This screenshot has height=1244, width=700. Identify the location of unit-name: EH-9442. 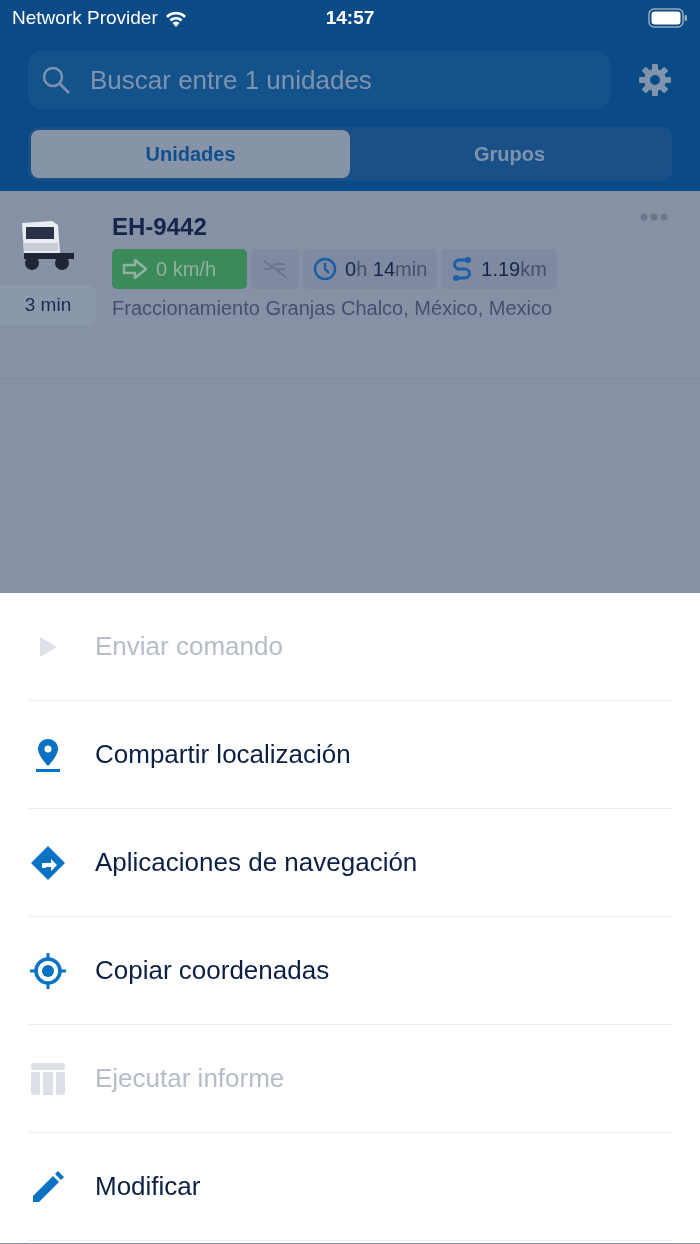
(160, 227).